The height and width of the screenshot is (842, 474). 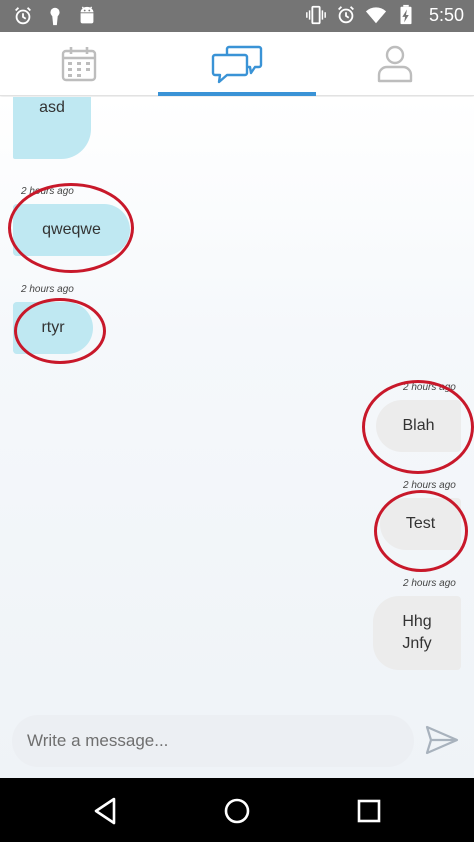 What do you see at coordinates (52, 128) in the screenshot?
I see `message-bubble: asd` at bounding box center [52, 128].